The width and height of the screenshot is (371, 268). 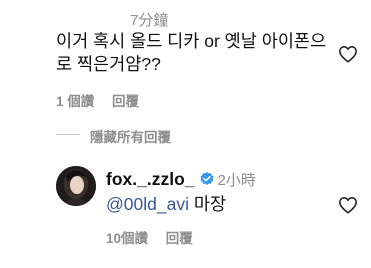 I want to click on reply-text: @00ld_avi 마장, so click(x=166, y=203).